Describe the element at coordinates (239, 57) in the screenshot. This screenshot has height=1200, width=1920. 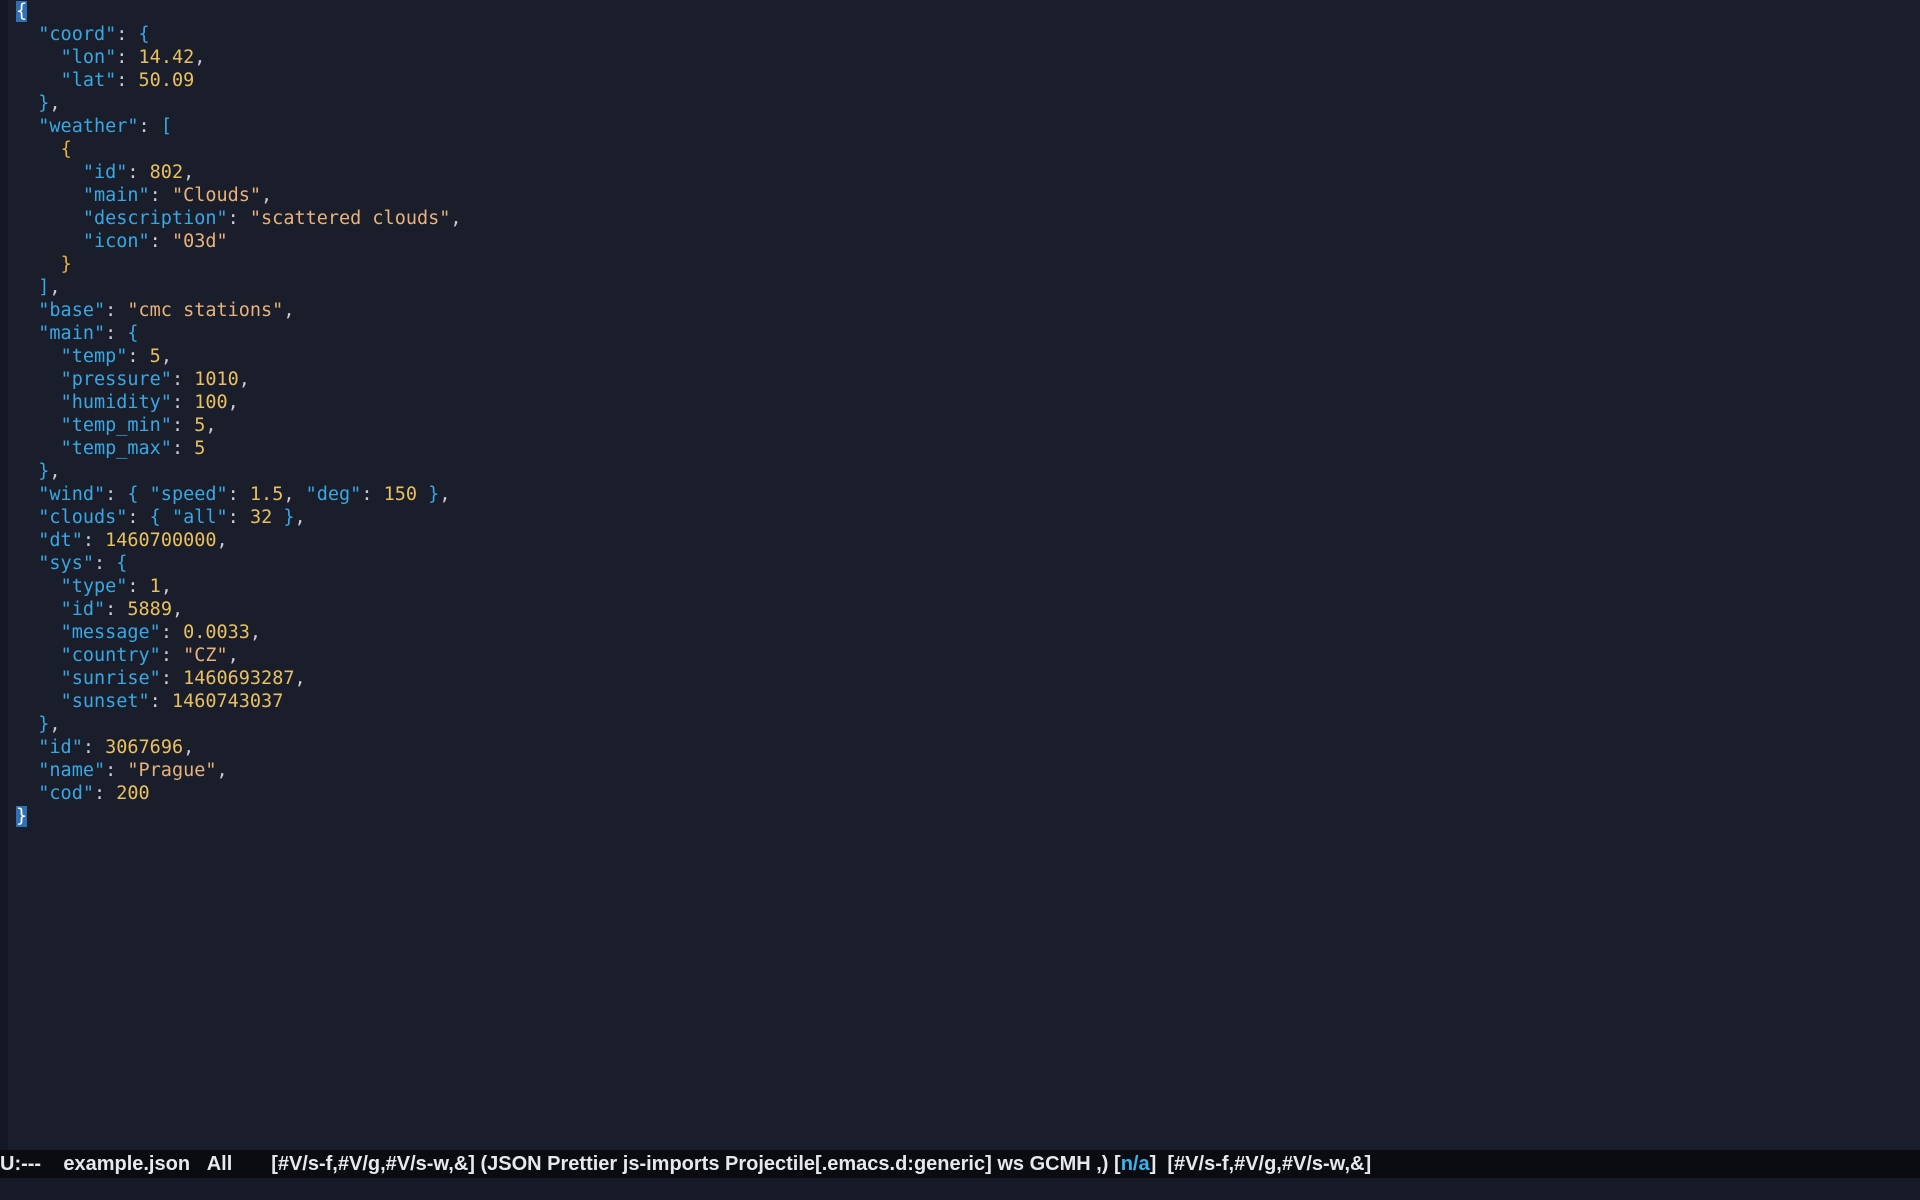
I see `code-line: "lon": 14.42,` at that location.